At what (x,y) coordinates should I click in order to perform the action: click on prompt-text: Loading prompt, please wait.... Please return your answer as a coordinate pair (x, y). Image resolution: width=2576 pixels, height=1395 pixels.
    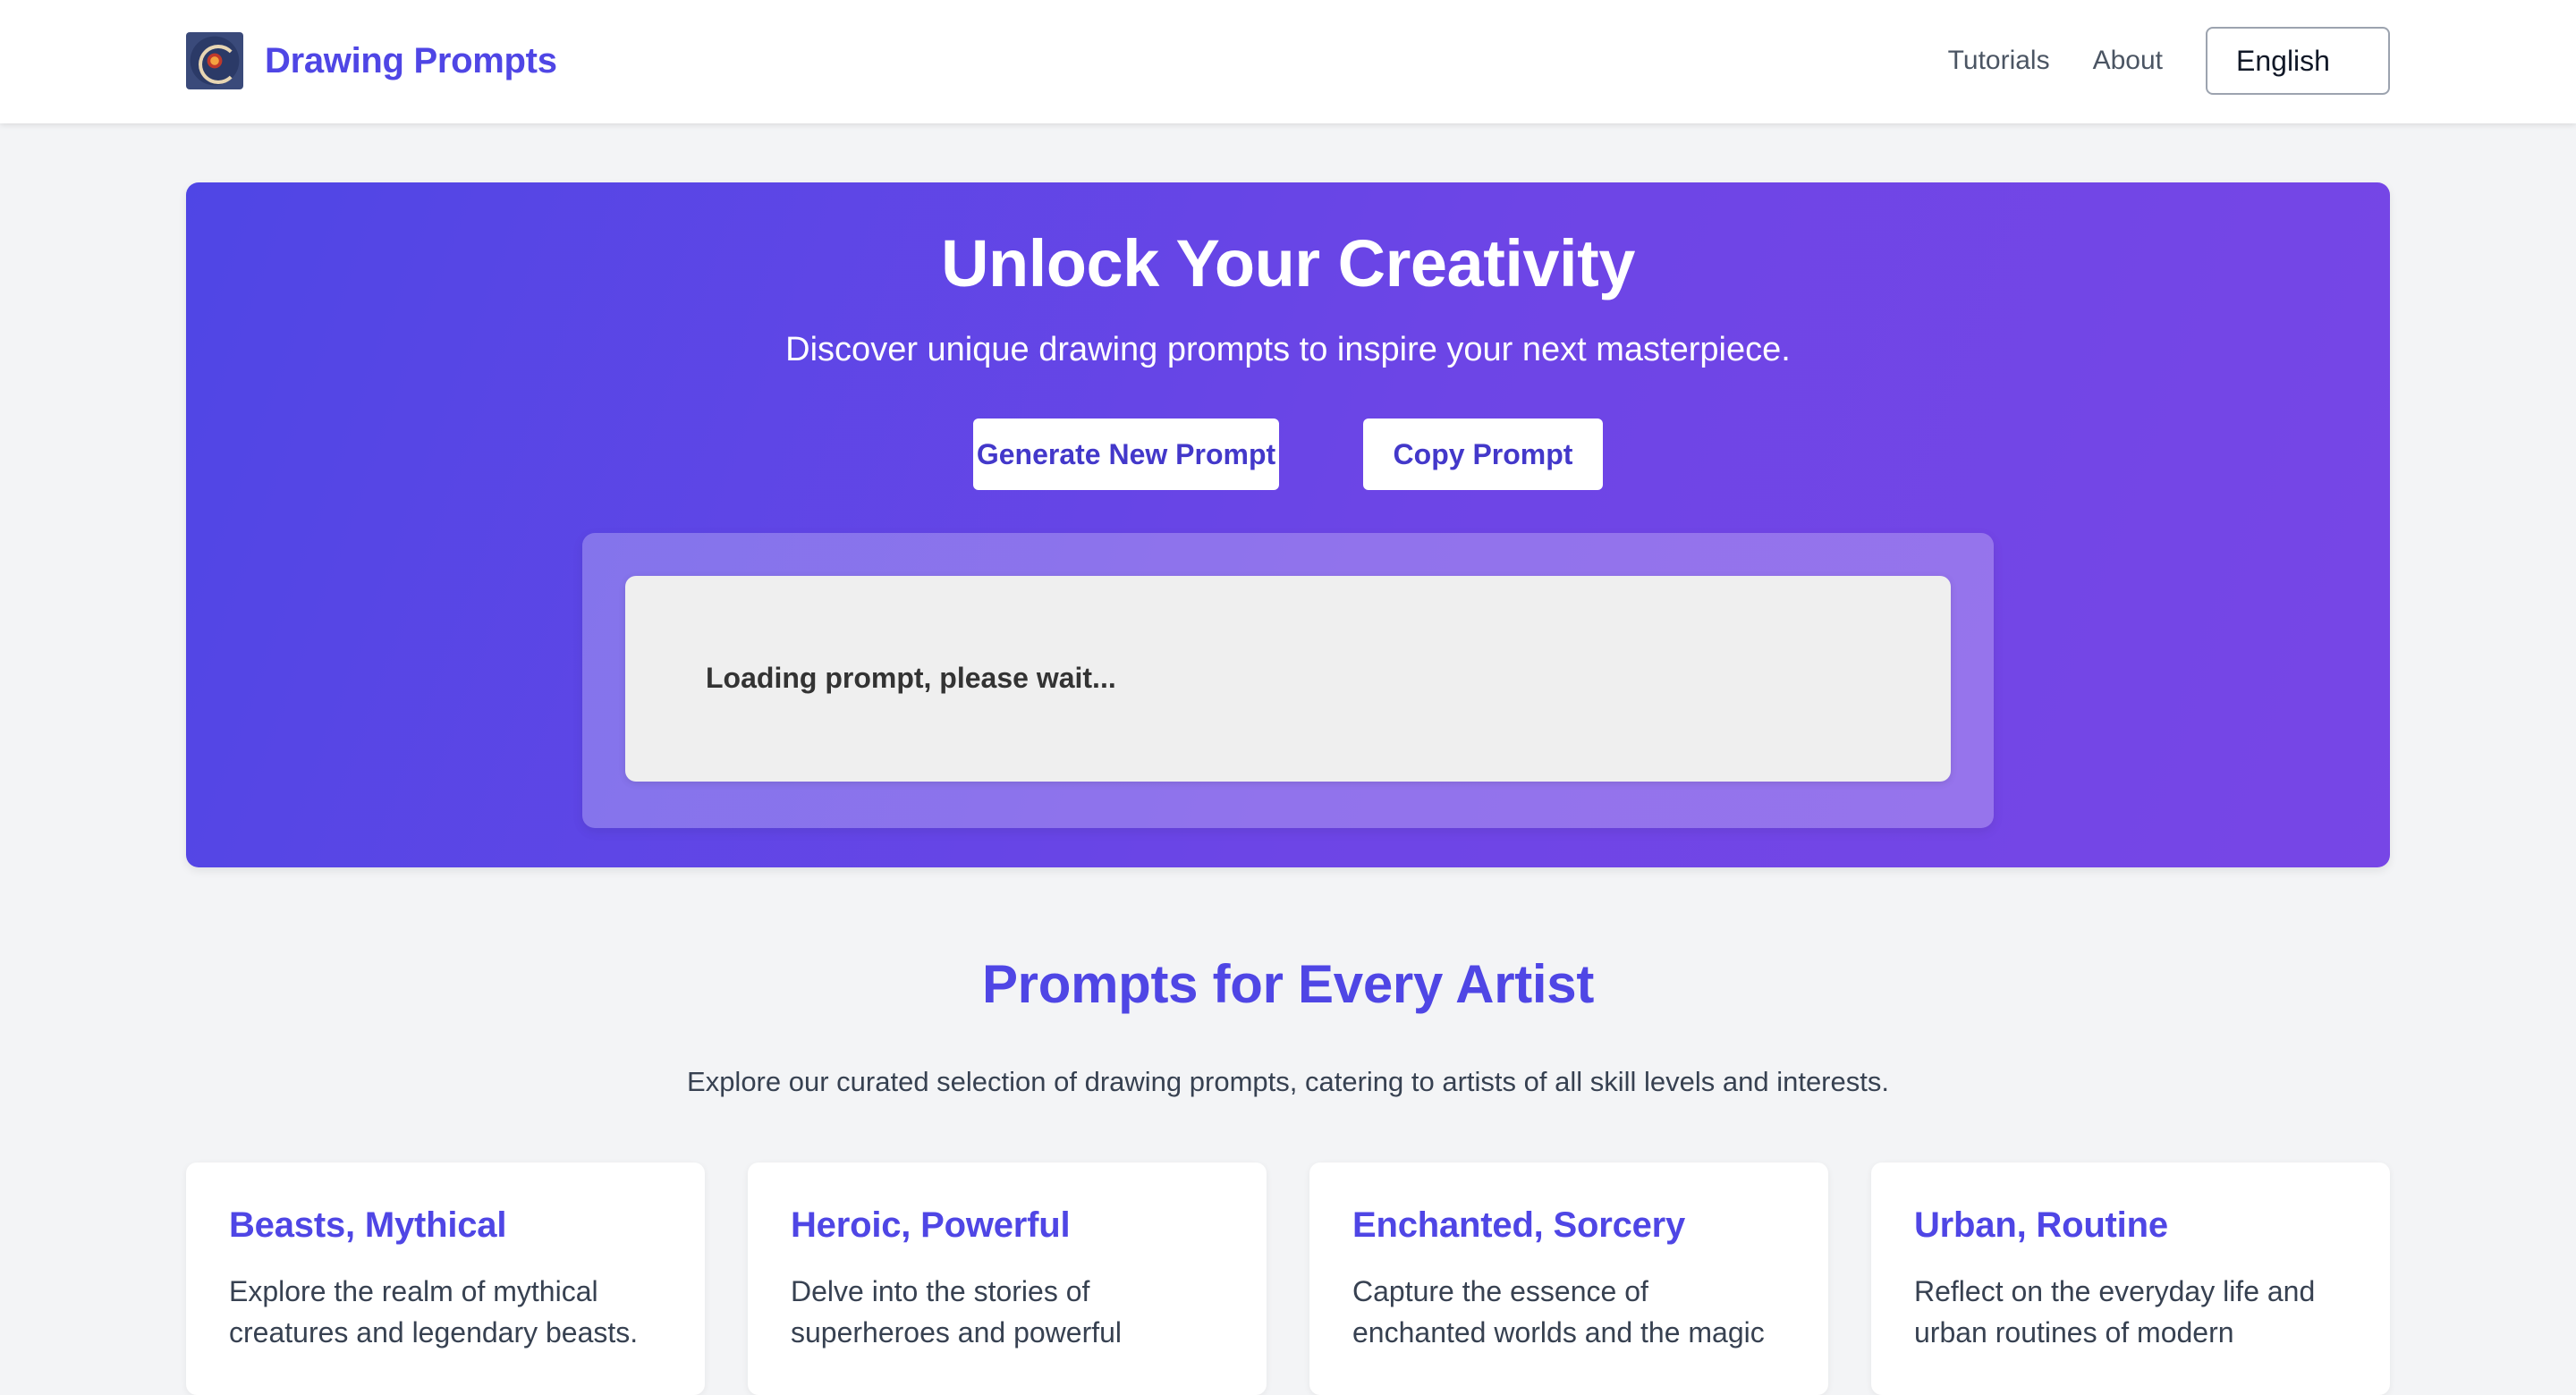
    Looking at the image, I should click on (911, 678).